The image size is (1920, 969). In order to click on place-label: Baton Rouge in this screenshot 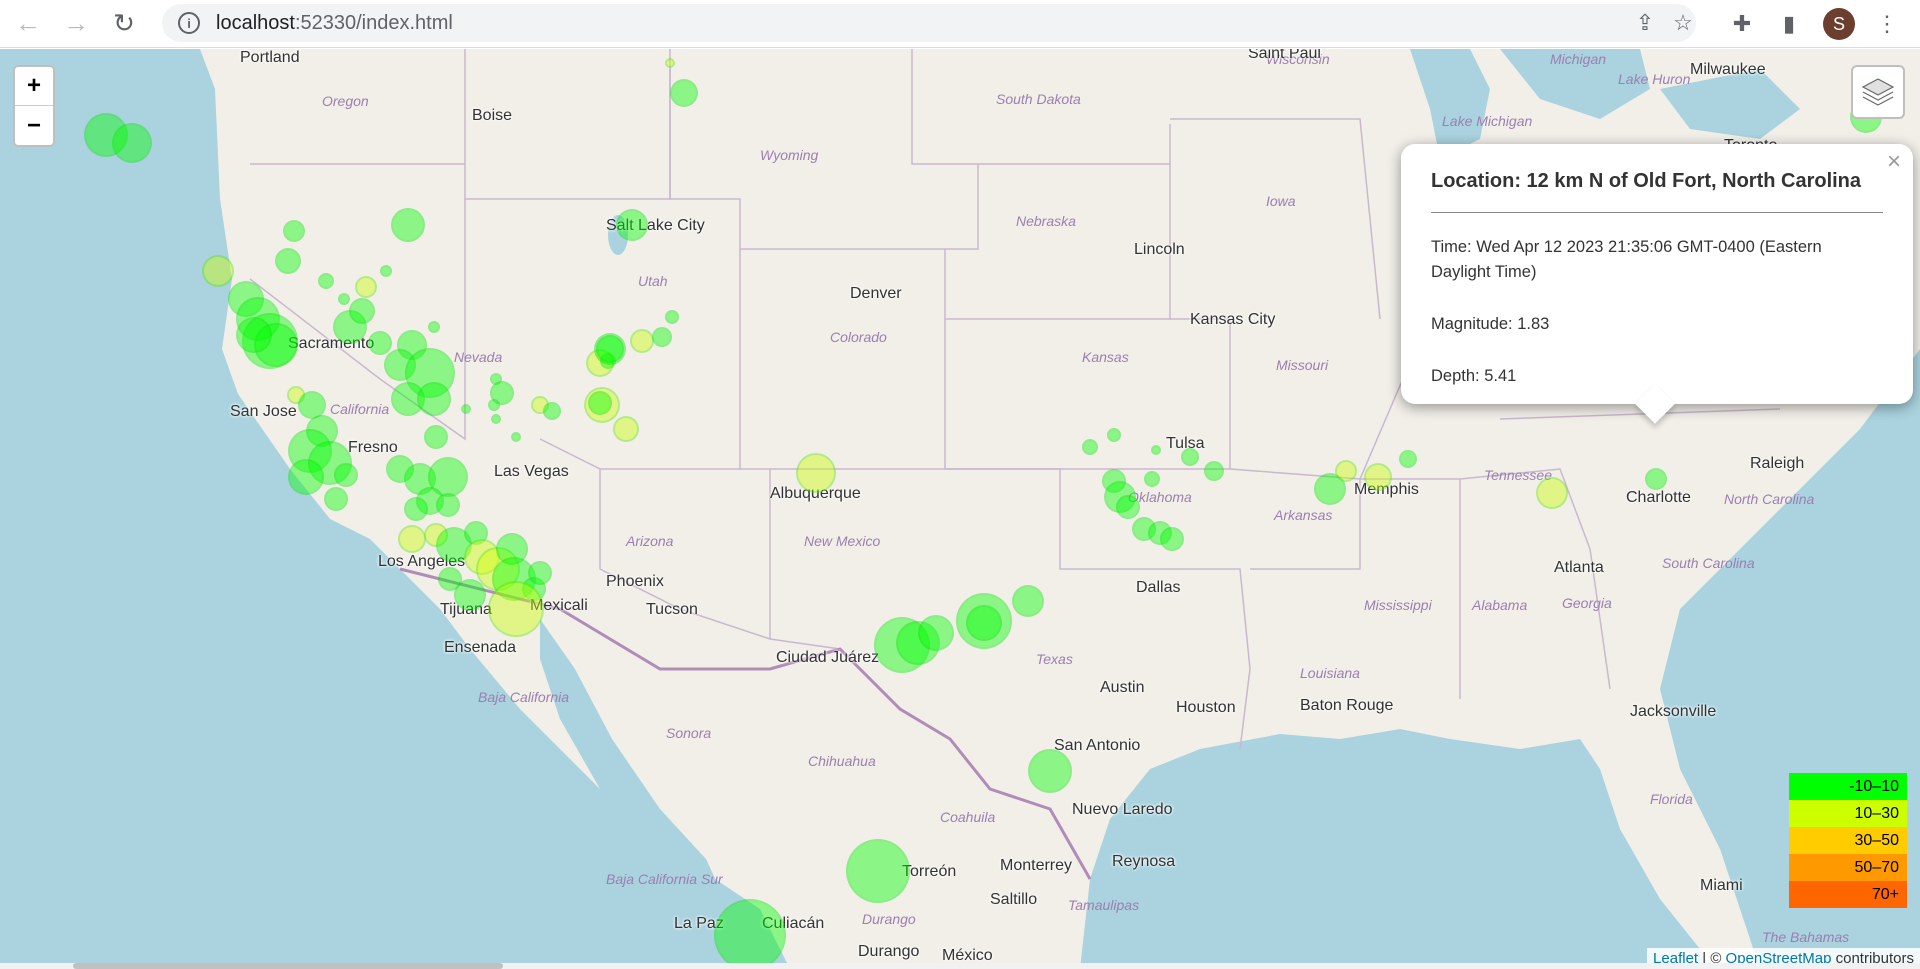, I will do `click(1347, 705)`.